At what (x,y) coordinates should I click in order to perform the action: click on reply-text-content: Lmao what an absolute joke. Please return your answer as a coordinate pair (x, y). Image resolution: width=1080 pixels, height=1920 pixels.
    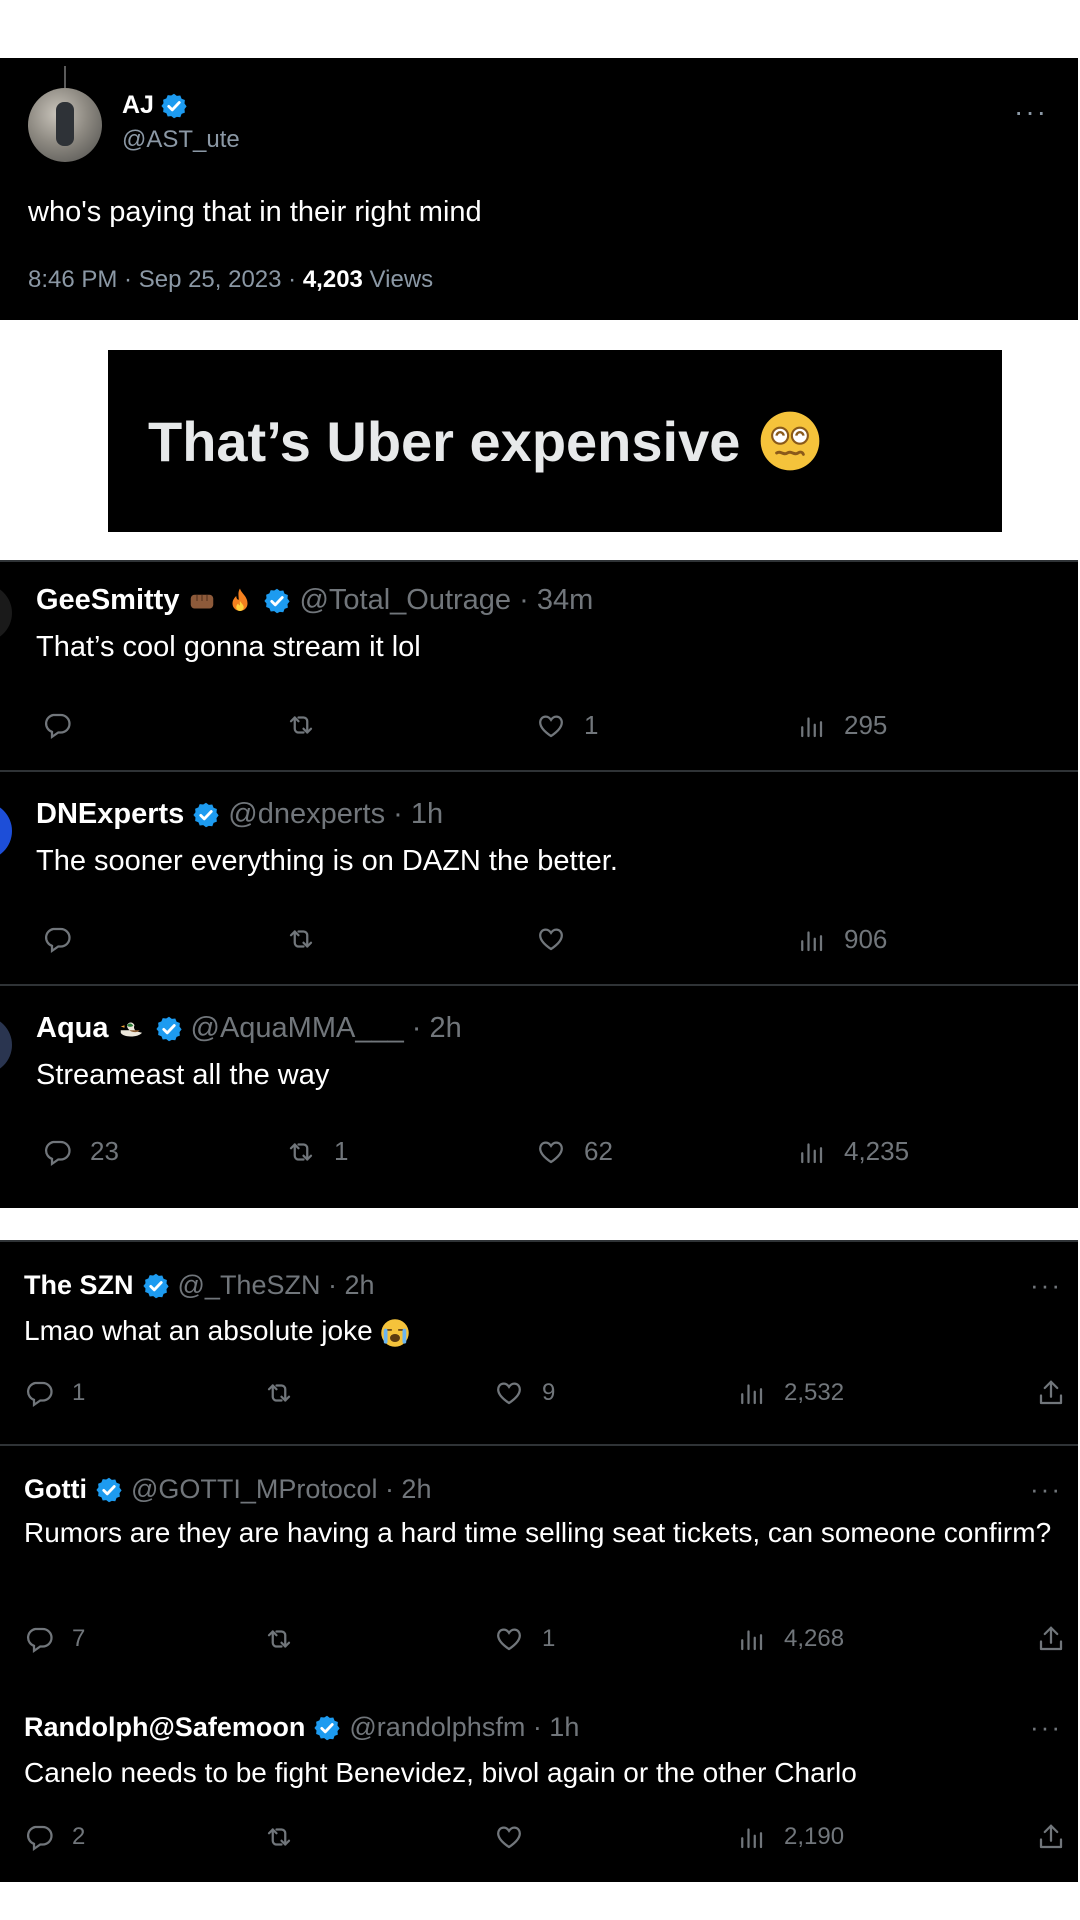
    Looking at the image, I should click on (198, 1330).